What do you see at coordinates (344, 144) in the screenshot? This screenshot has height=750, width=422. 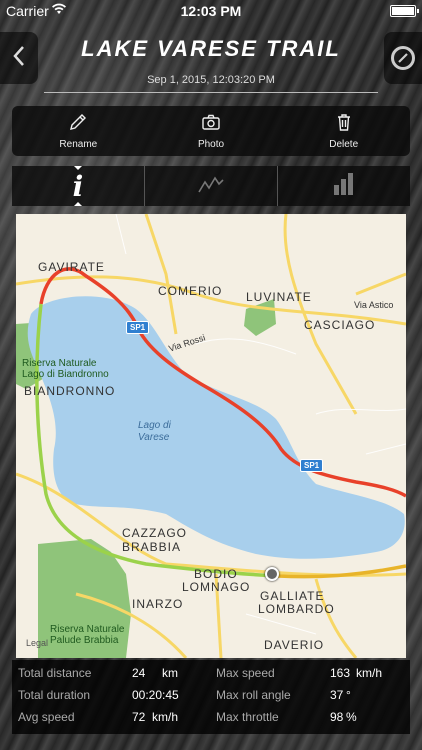 I see `delete-label: Delete` at bounding box center [344, 144].